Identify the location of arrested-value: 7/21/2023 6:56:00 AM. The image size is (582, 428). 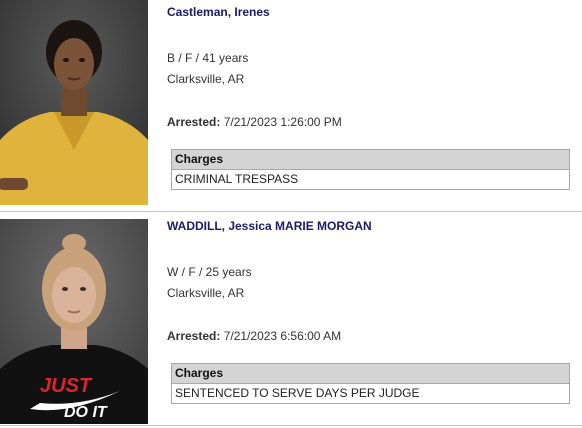
(282, 336).